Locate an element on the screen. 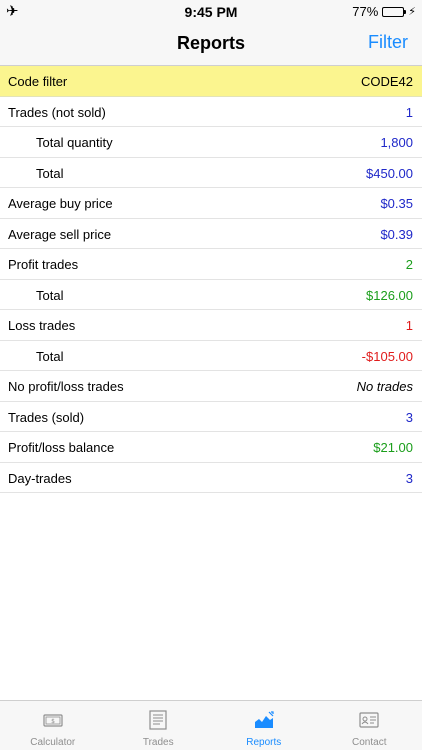  report-row-profit-loss-balance: Profit/loss balance $21.00 is located at coordinates (211, 447).